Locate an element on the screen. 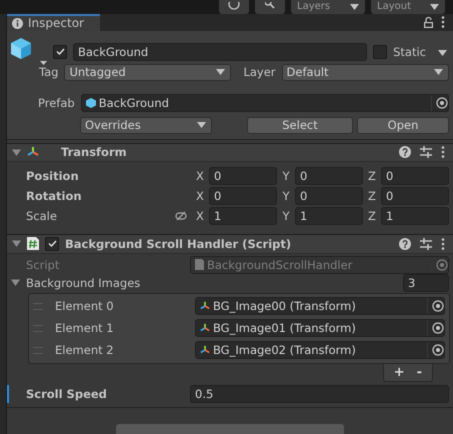 The image size is (453, 434). property-label: Rotation is located at coordinates (54, 196).